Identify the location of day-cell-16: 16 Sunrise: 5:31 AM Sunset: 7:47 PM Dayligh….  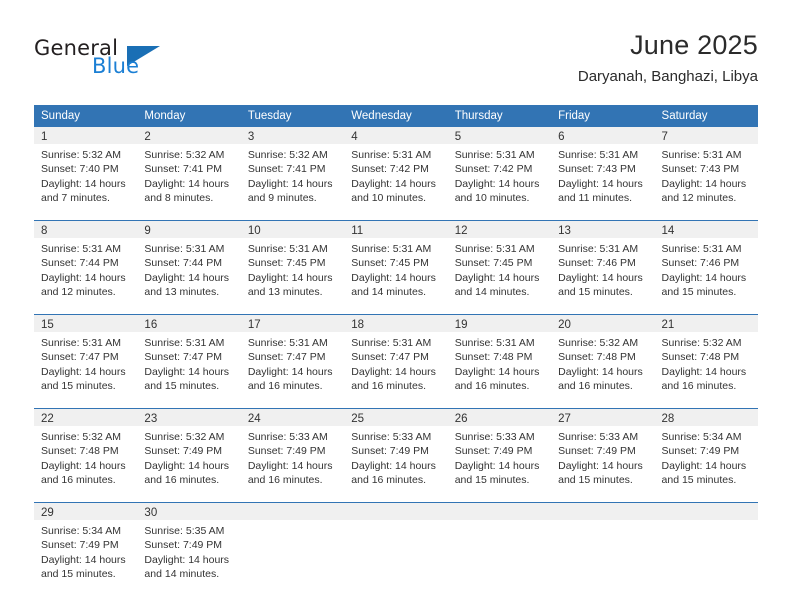
(189, 361).